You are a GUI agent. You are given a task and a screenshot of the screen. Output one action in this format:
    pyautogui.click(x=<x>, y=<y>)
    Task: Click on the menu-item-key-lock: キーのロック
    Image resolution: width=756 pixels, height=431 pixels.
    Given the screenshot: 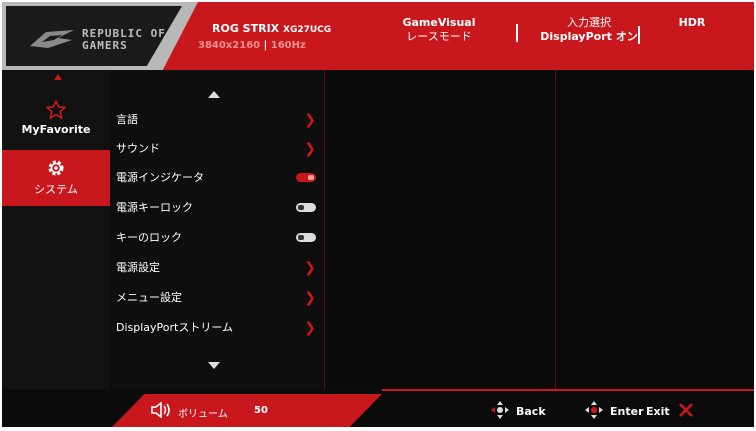 What is the action you would take?
    pyautogui.click(x=218, y=238)
    